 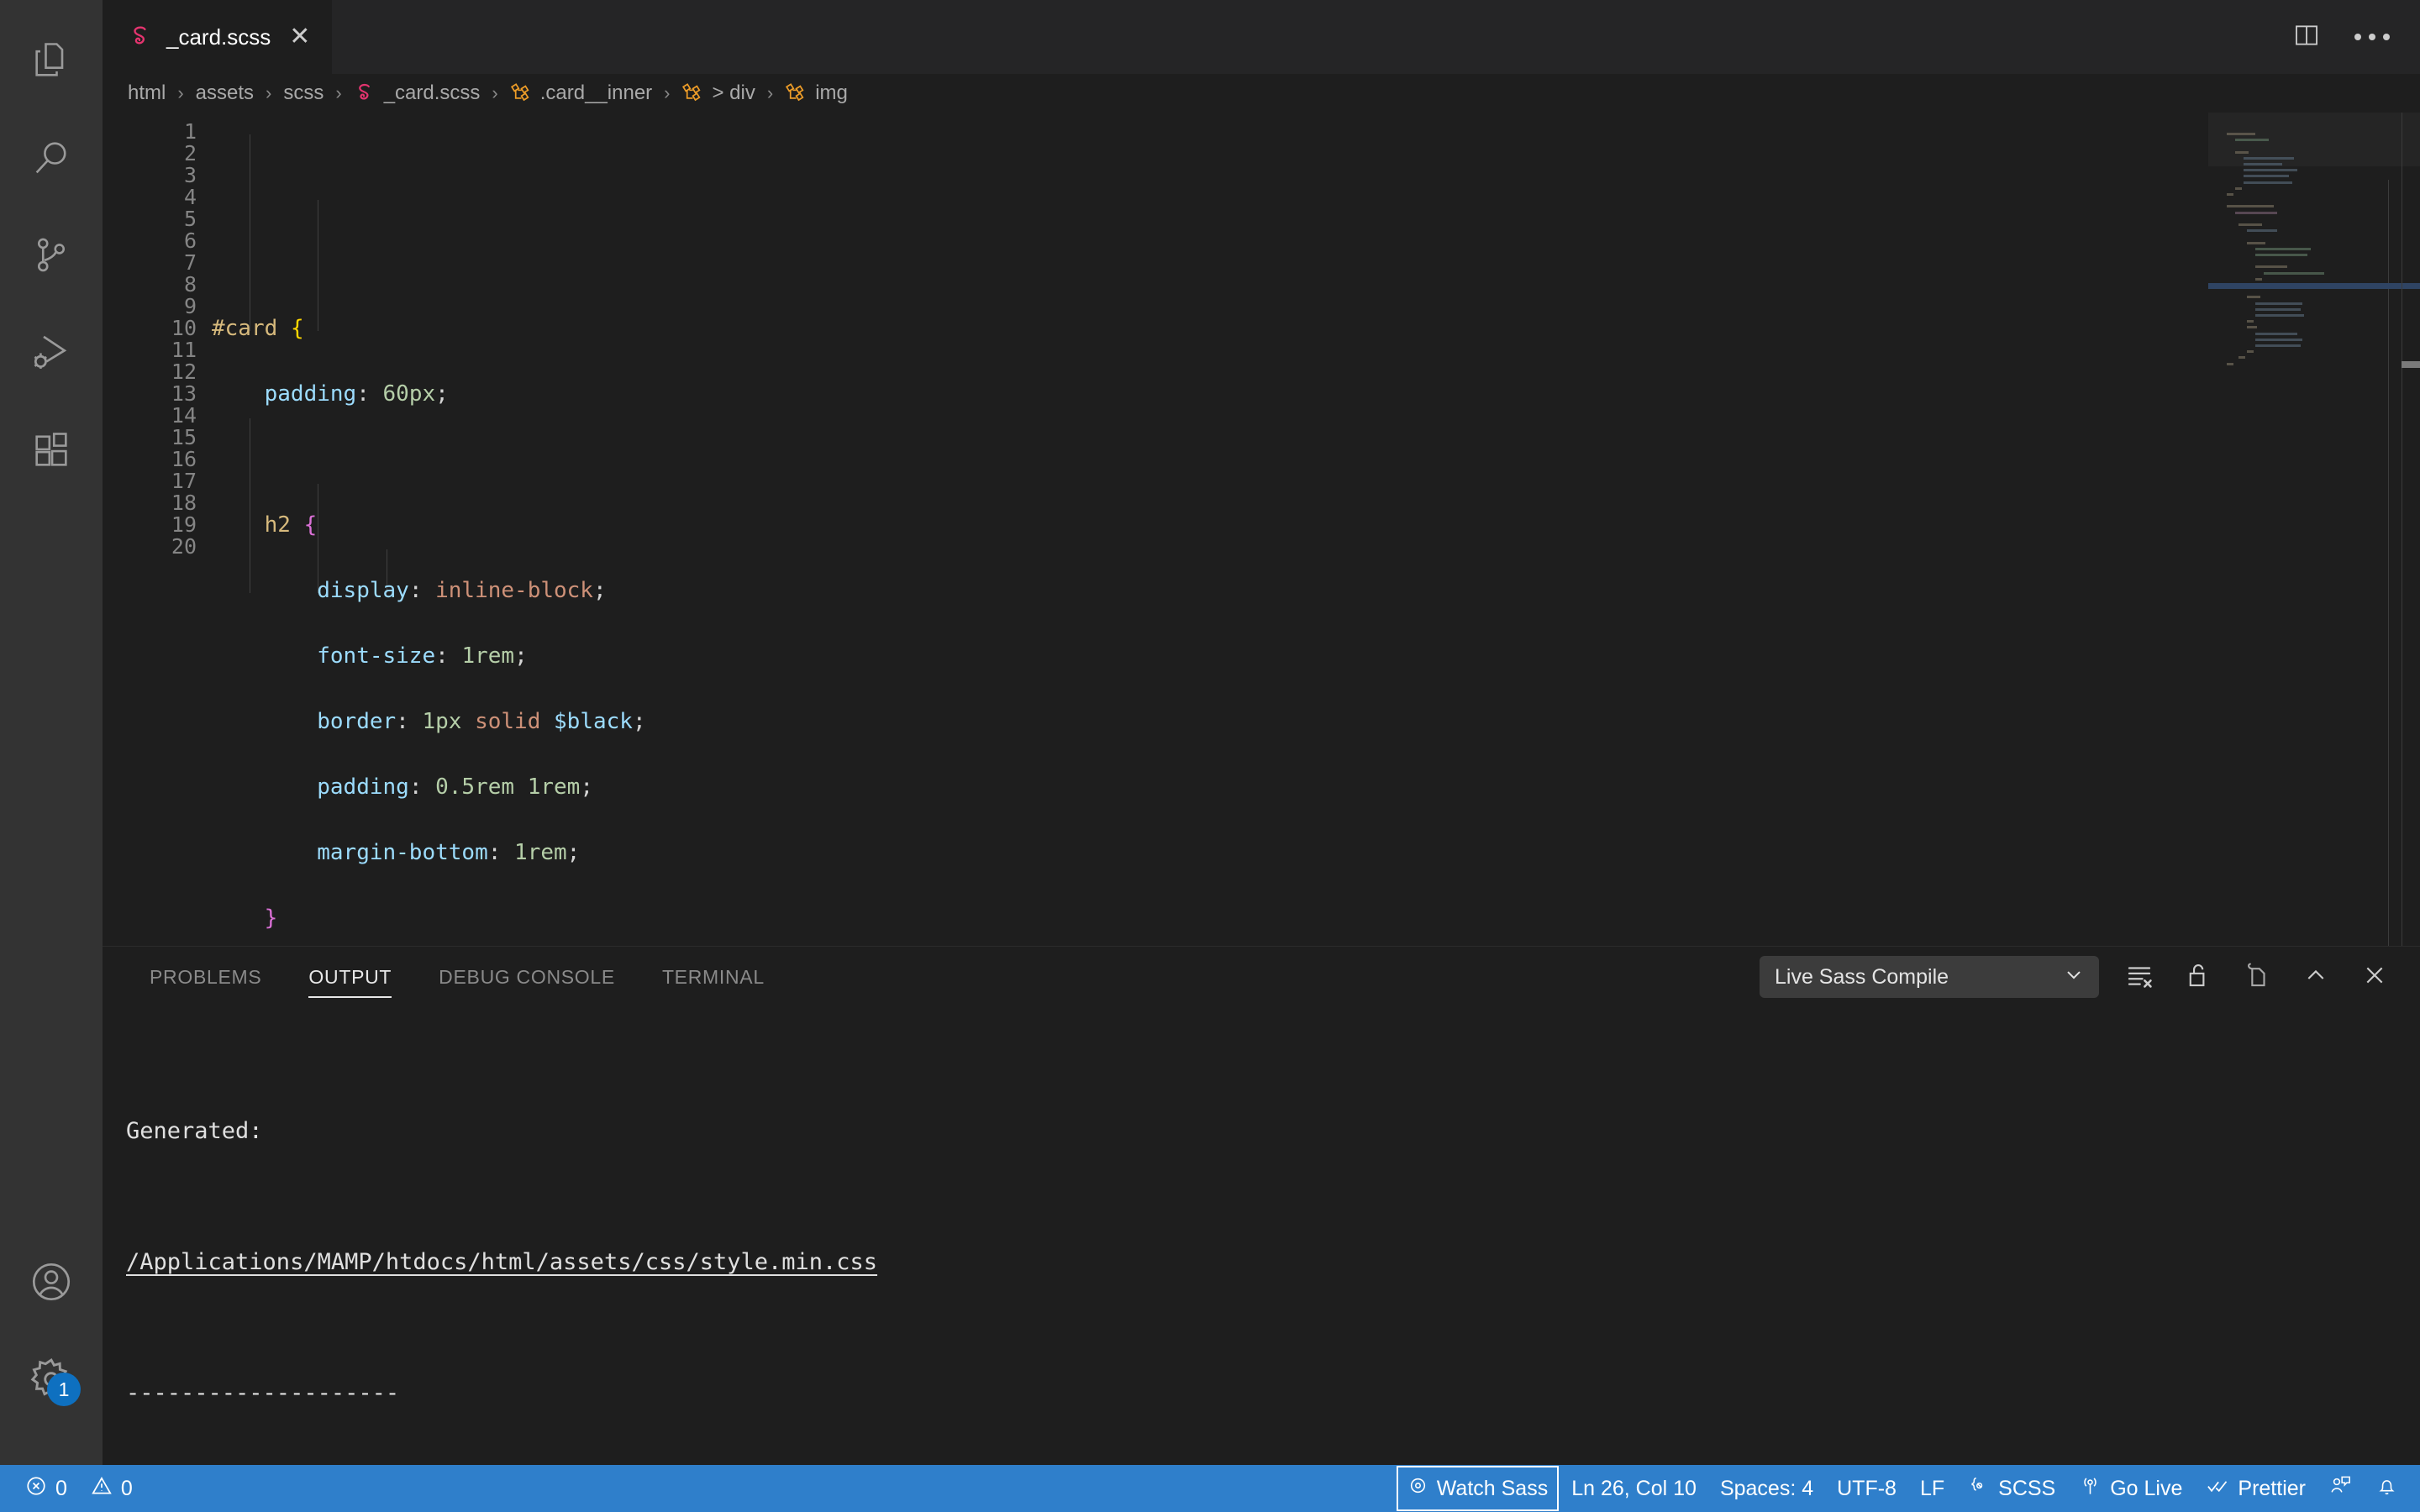 What do you see at coordinates (462, 590) in the screenshot?
I see `code-line: display: inline-block;` at bounding box center [462, 590].